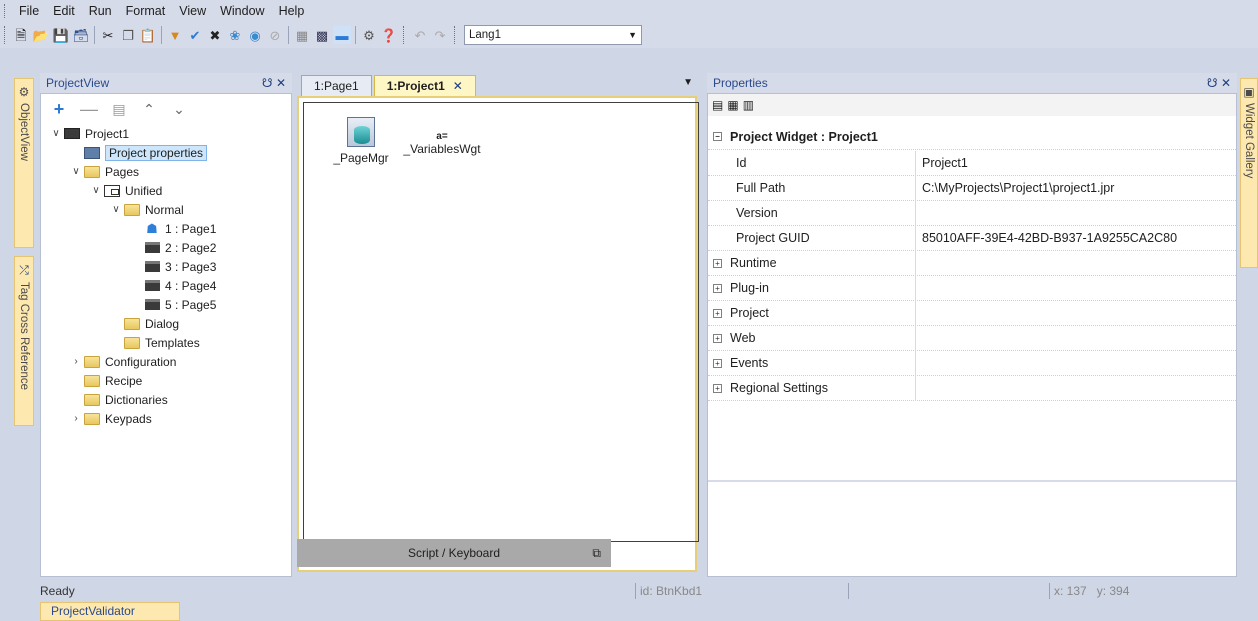 This screenshot has width=1258, height=621. Describe the element at coordinates (629, 11) in the screenshot. I see `menu-bar: File Edit Run Format View Window Help` at that location.